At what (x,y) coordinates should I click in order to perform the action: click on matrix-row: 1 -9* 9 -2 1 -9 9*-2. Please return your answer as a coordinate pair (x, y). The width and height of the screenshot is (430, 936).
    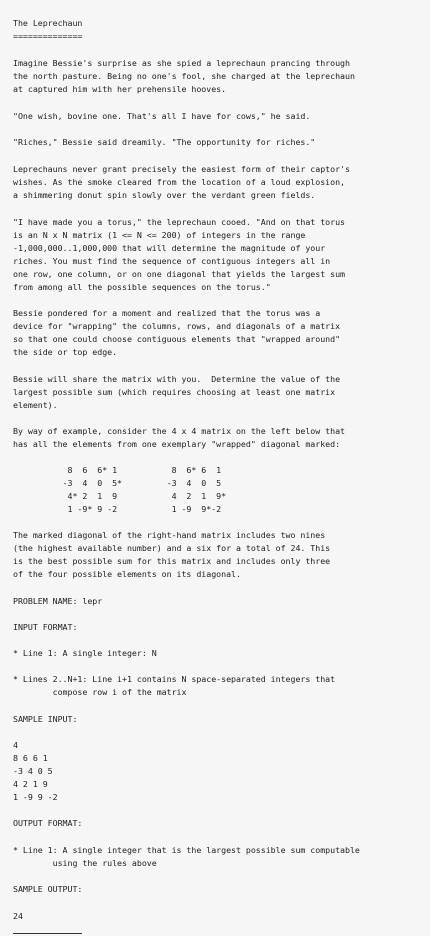
    Looking at the image, I should click on (117, 509).